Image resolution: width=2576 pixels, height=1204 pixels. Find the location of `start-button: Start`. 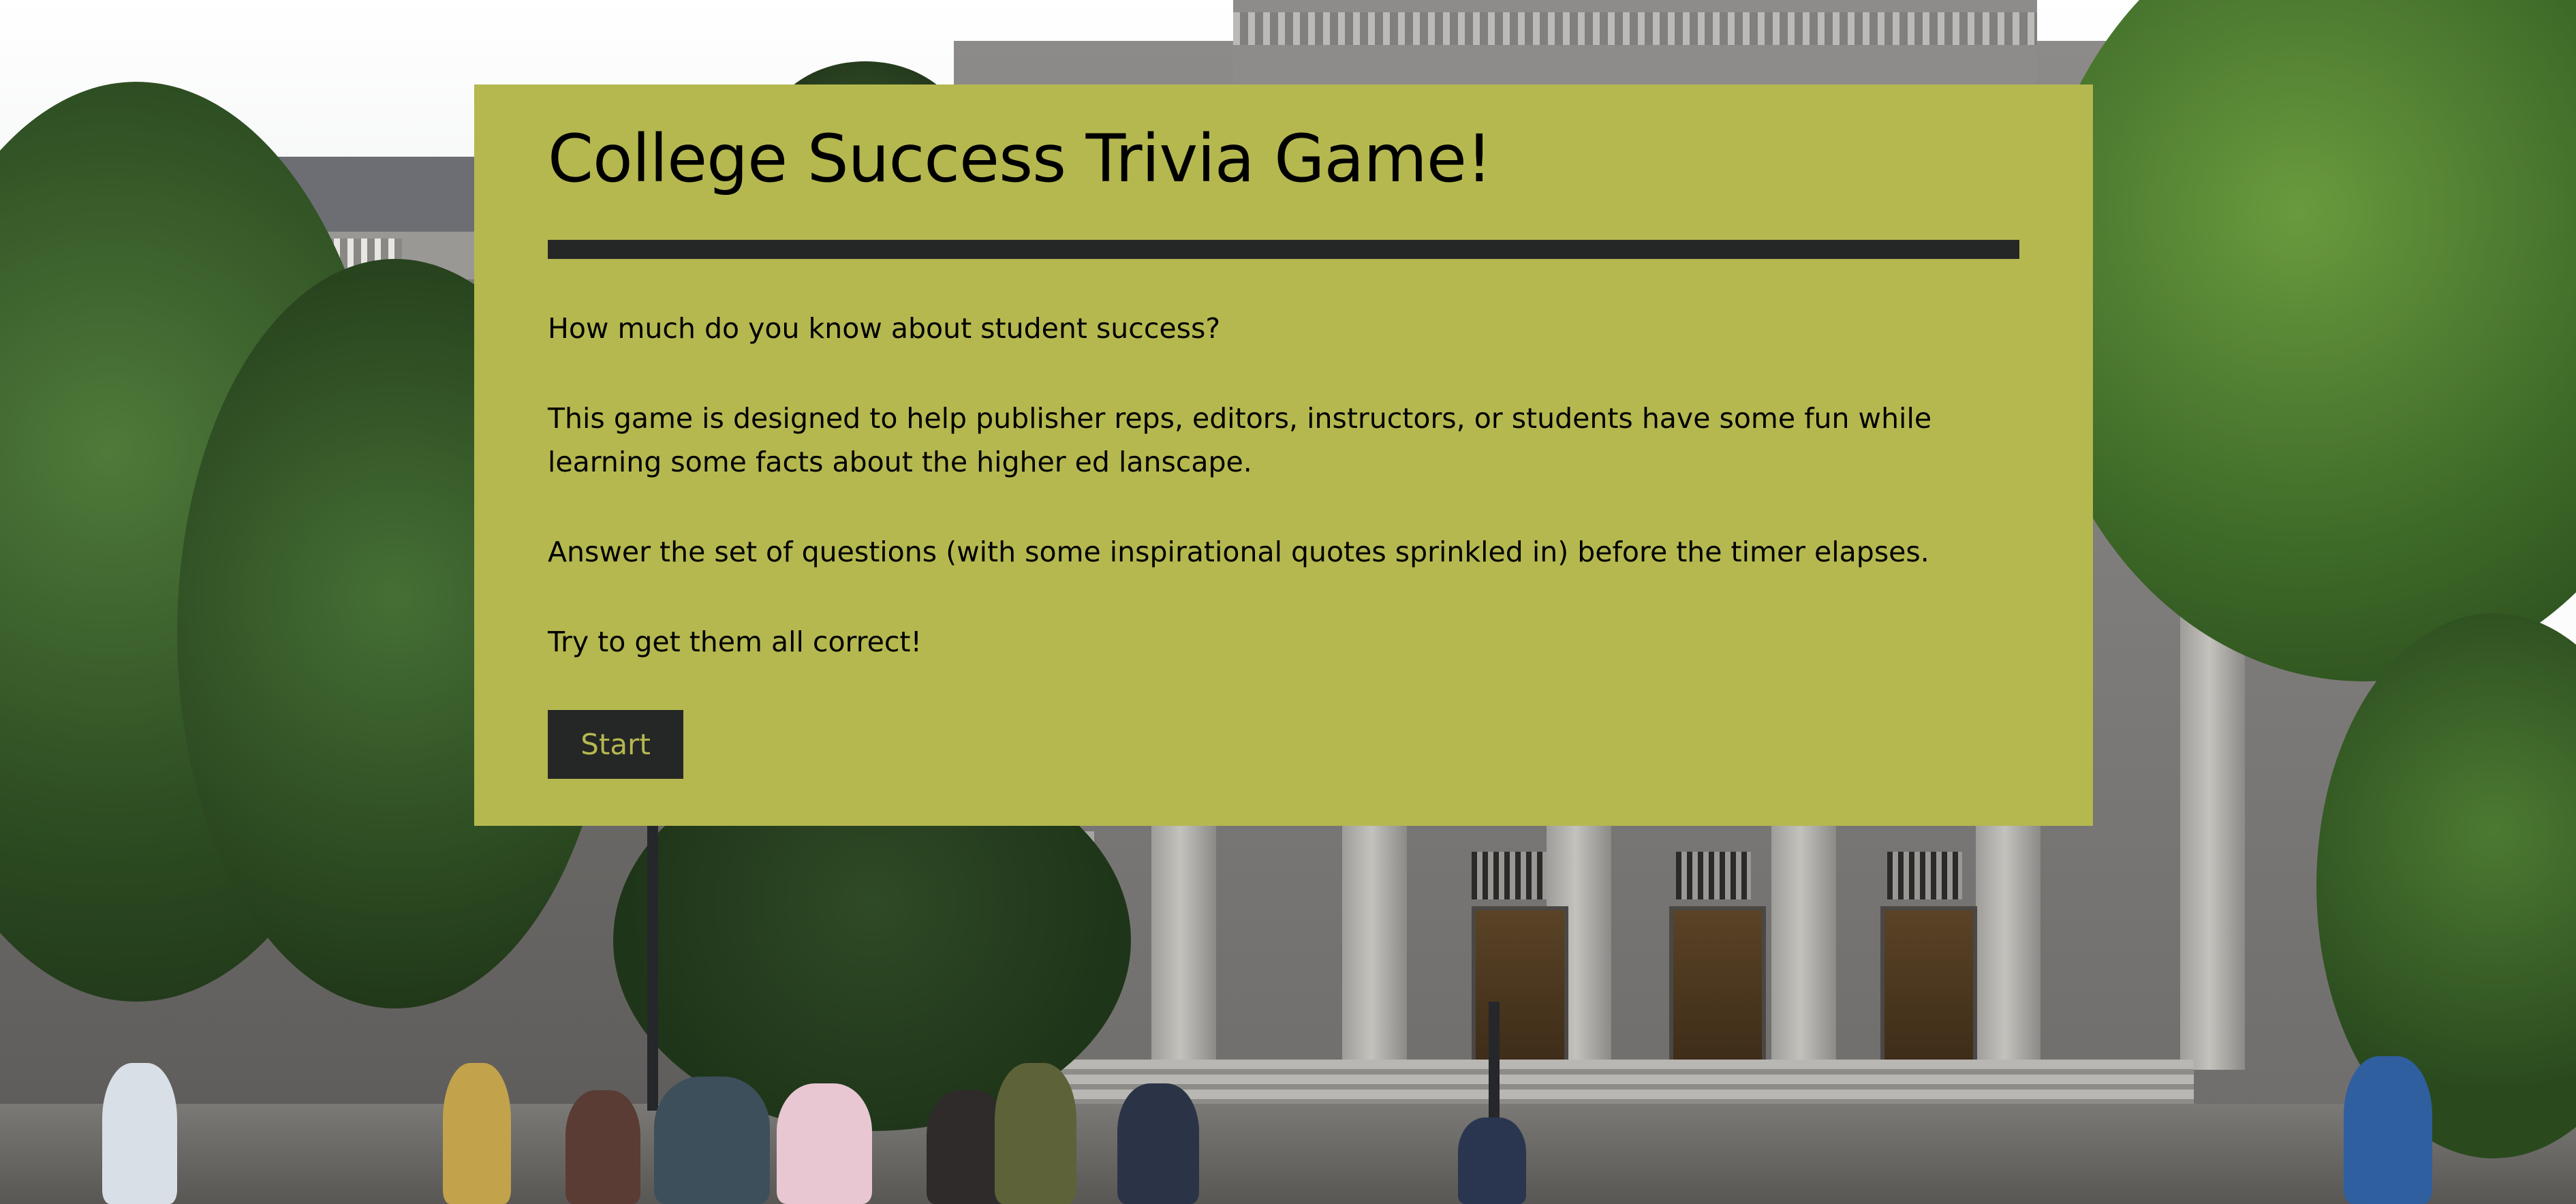

start-button: Start is located at coordinates (615, 744).